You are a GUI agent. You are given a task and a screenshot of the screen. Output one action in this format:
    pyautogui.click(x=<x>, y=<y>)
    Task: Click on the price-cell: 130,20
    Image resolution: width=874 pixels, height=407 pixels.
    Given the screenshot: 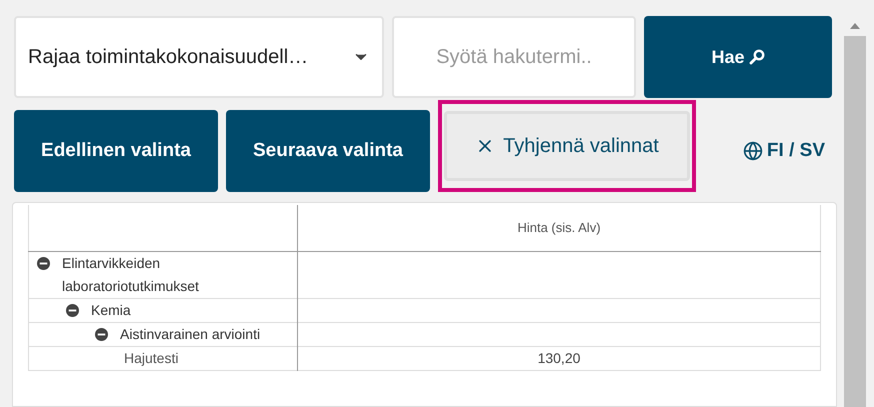 What is the action you would take?
    pyautogui.click(x=559, y=358)
    